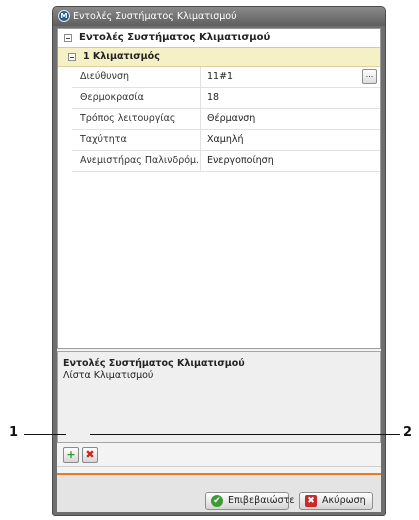 This screenshot has height=520, width=419. I want to click on confirm-button-label: Επιβεβαιώστε, so click(261, 500).